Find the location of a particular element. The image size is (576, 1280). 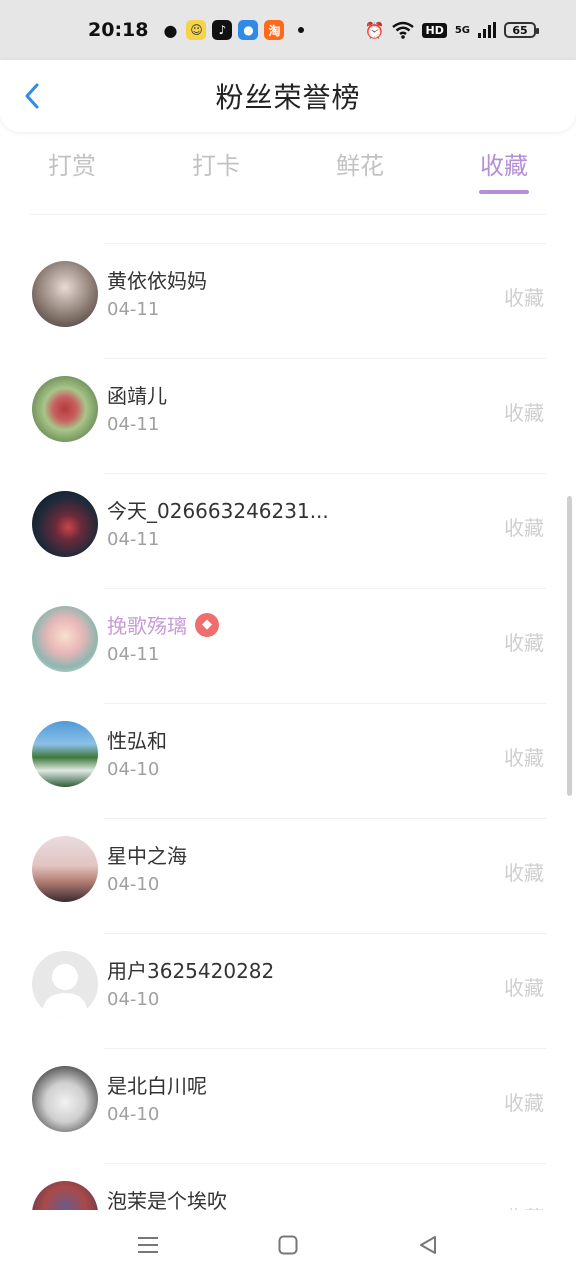

list-item: 用户3625420282 04-10 收藏 is located at coordinates (288, 977).